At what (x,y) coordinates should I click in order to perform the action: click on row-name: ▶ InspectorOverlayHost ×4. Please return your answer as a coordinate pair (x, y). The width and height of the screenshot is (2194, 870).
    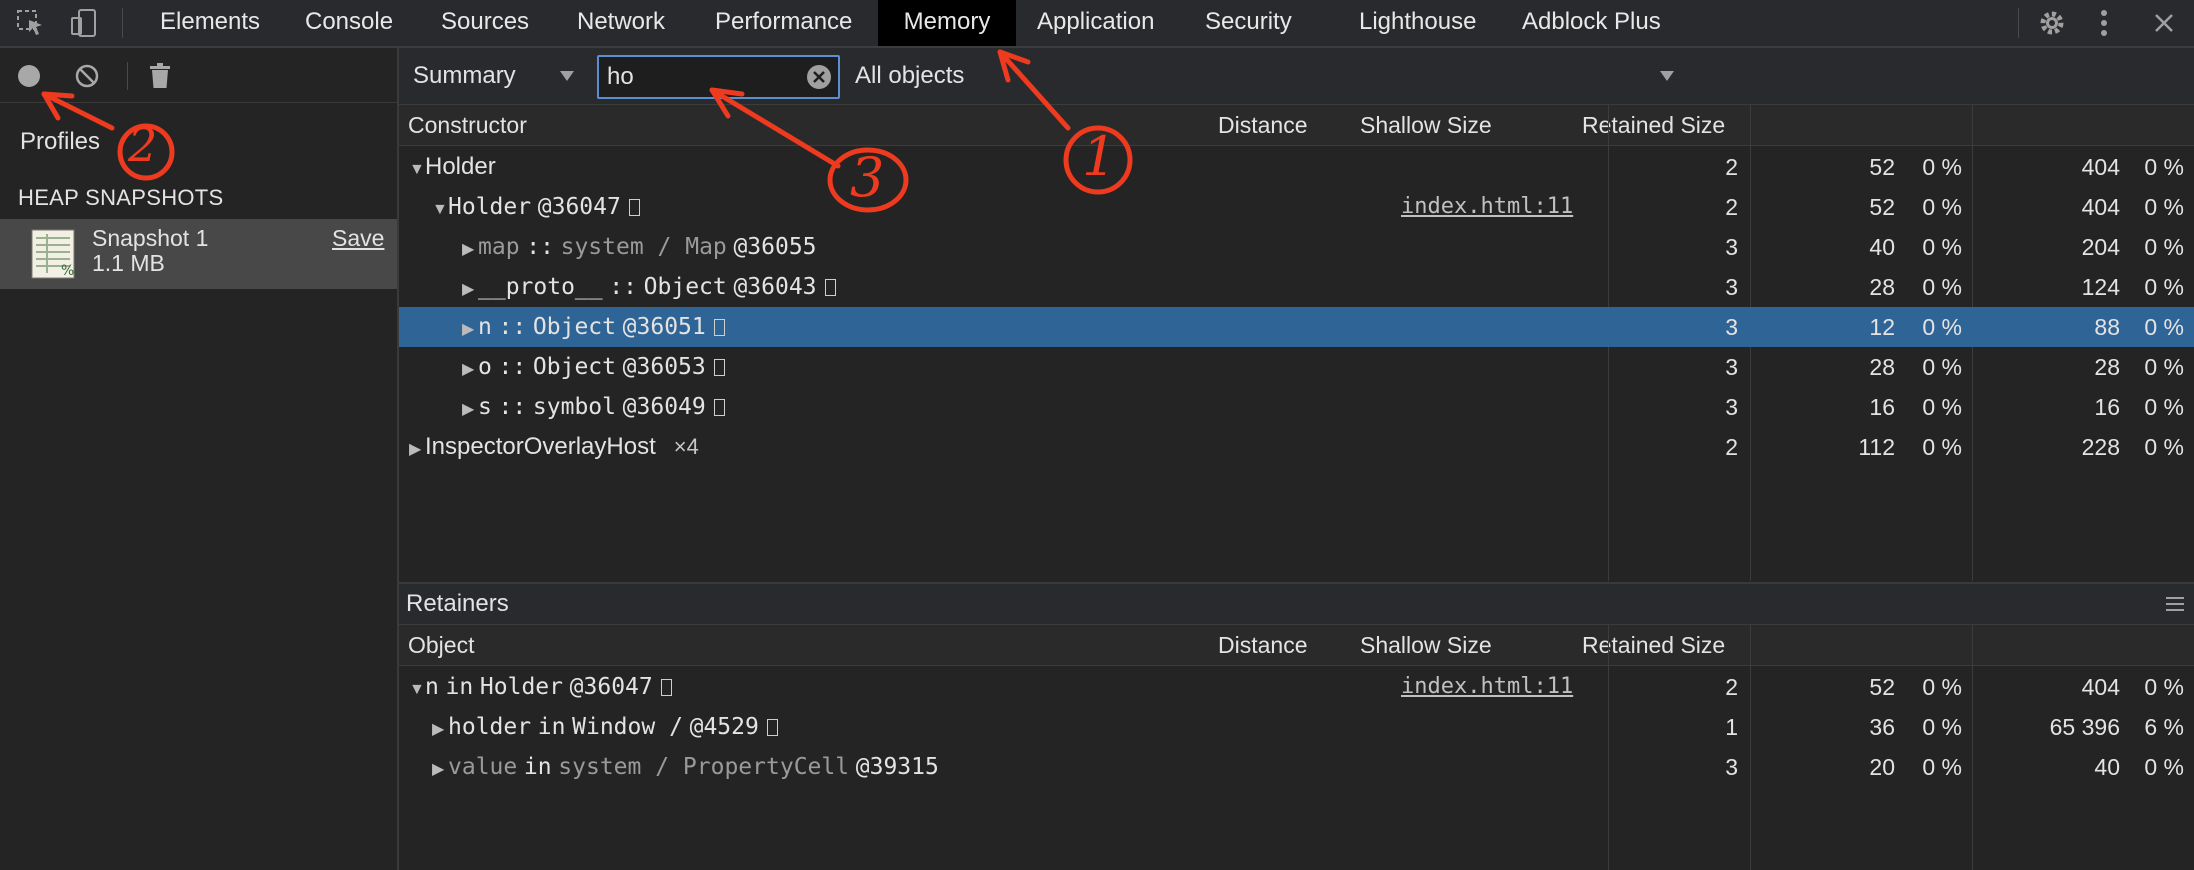
    Looking at the image, I should click on (554, 447).